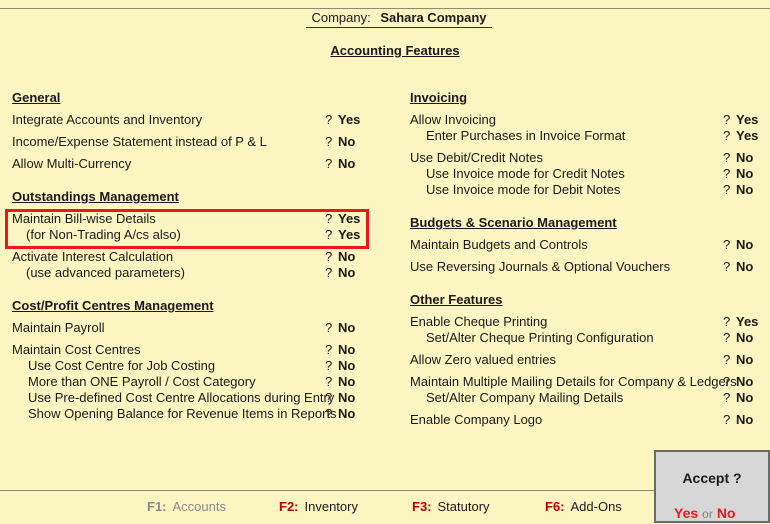 The width and height of the screenshot is (770, 524). Describe the element at coordinates (451, 506) in the screenshot. I see `f3-statutory-button: F3: Statutory` at that location.